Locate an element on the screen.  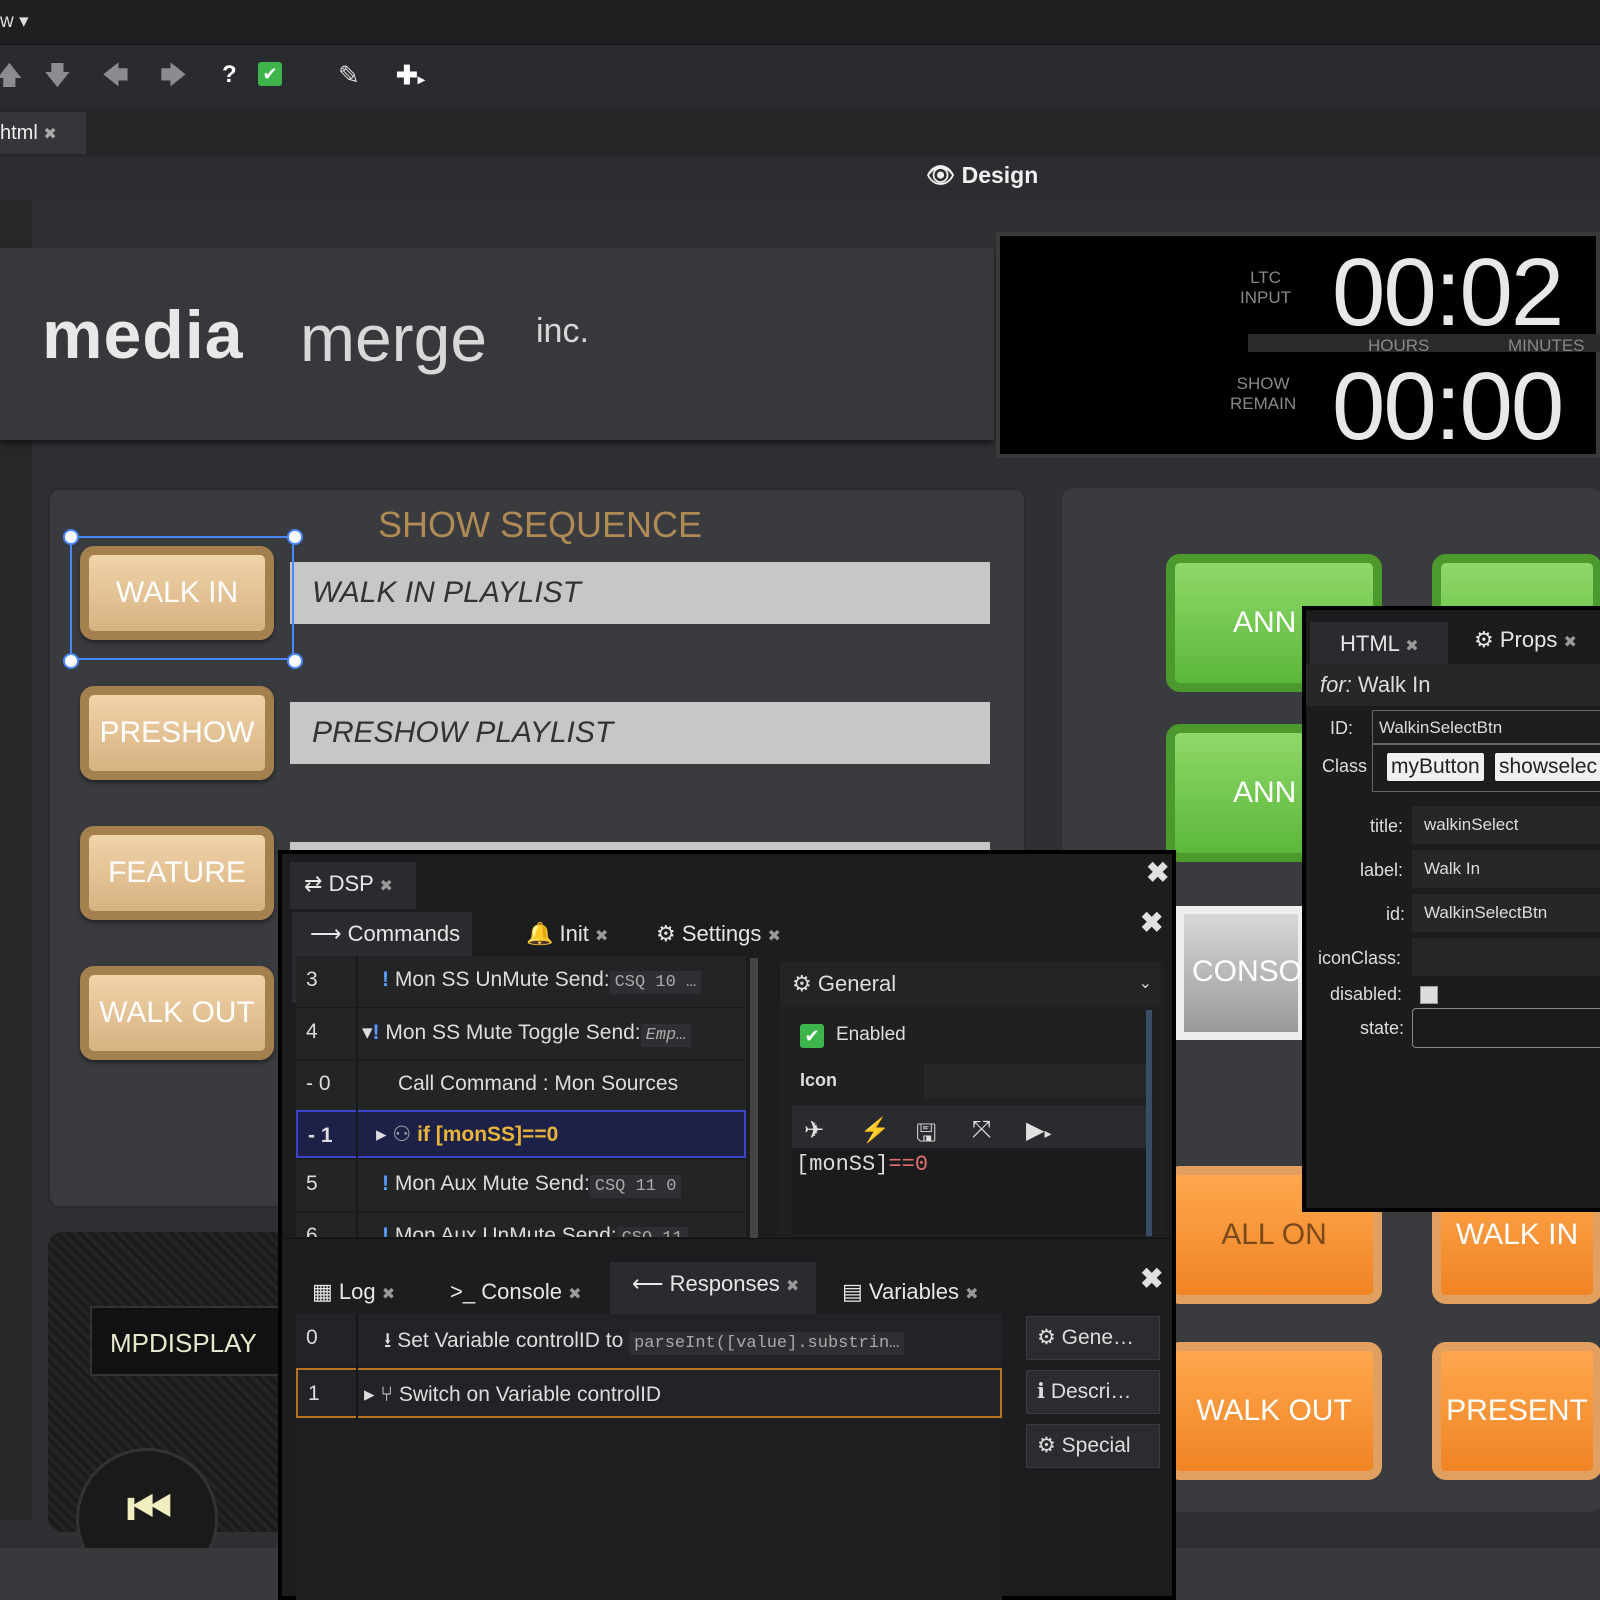
walk-in-playlist: WALK IN PLAYLIST is located at coordinates (640, 593).